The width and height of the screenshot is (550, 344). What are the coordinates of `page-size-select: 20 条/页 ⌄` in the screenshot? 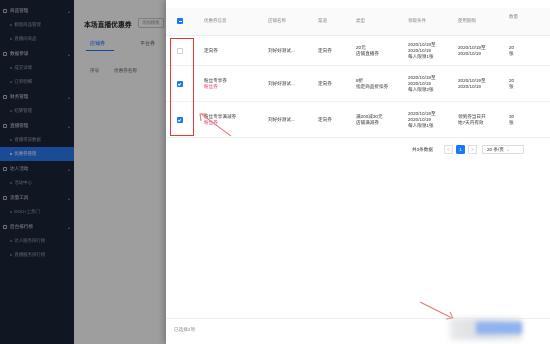 It's located at (503, 149).